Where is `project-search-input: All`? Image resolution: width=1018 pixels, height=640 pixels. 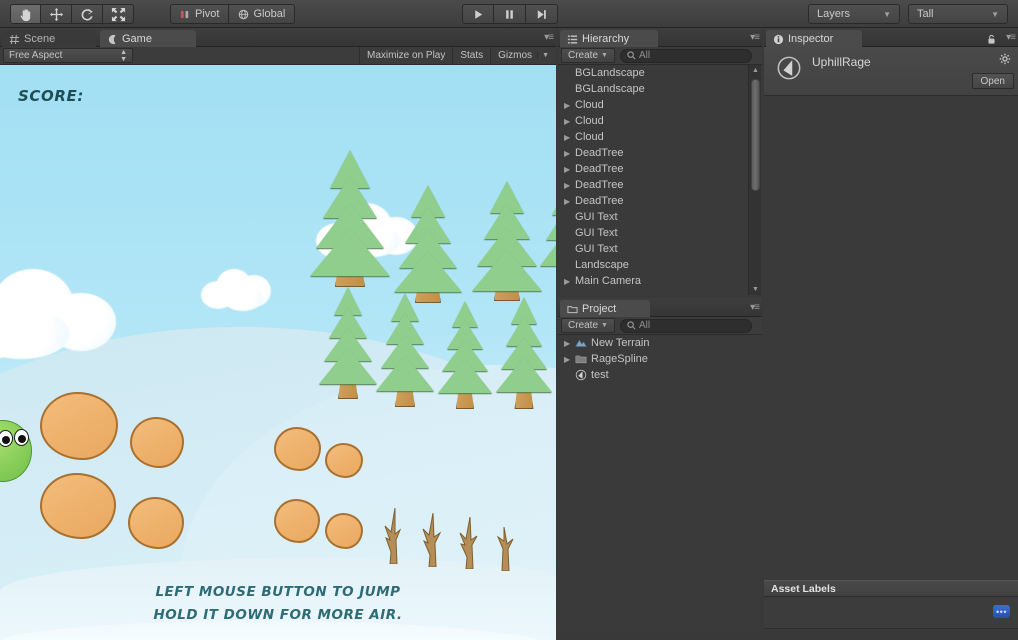 project-search-input: All is located at coordinates (685, 325).